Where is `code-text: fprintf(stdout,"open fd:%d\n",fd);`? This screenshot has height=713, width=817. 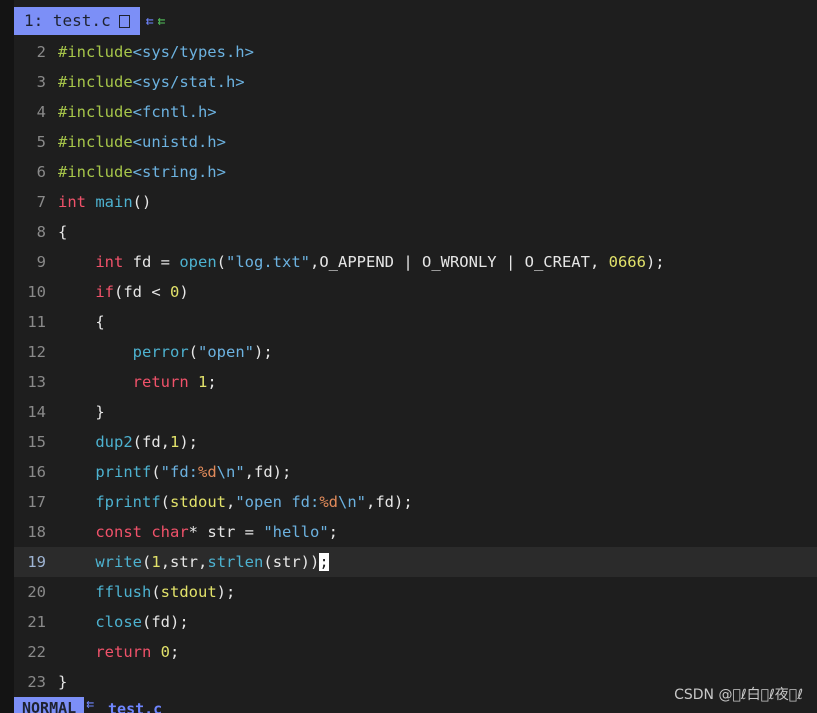
code-text: fprintf(stdout,"open fd:%d\n",fd); is located at coordinates (235, 502).